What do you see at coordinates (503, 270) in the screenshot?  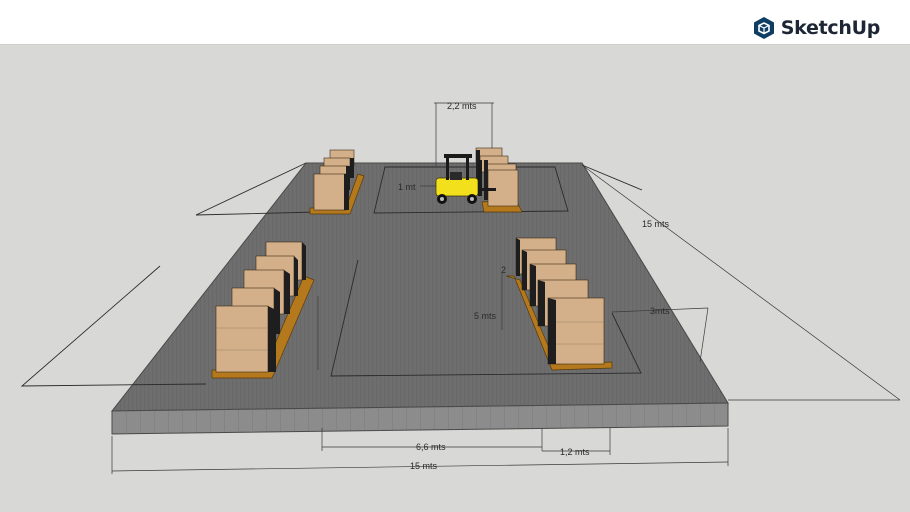 I see `dimension-aisle-short: 2` at bounding box center [503, 270].